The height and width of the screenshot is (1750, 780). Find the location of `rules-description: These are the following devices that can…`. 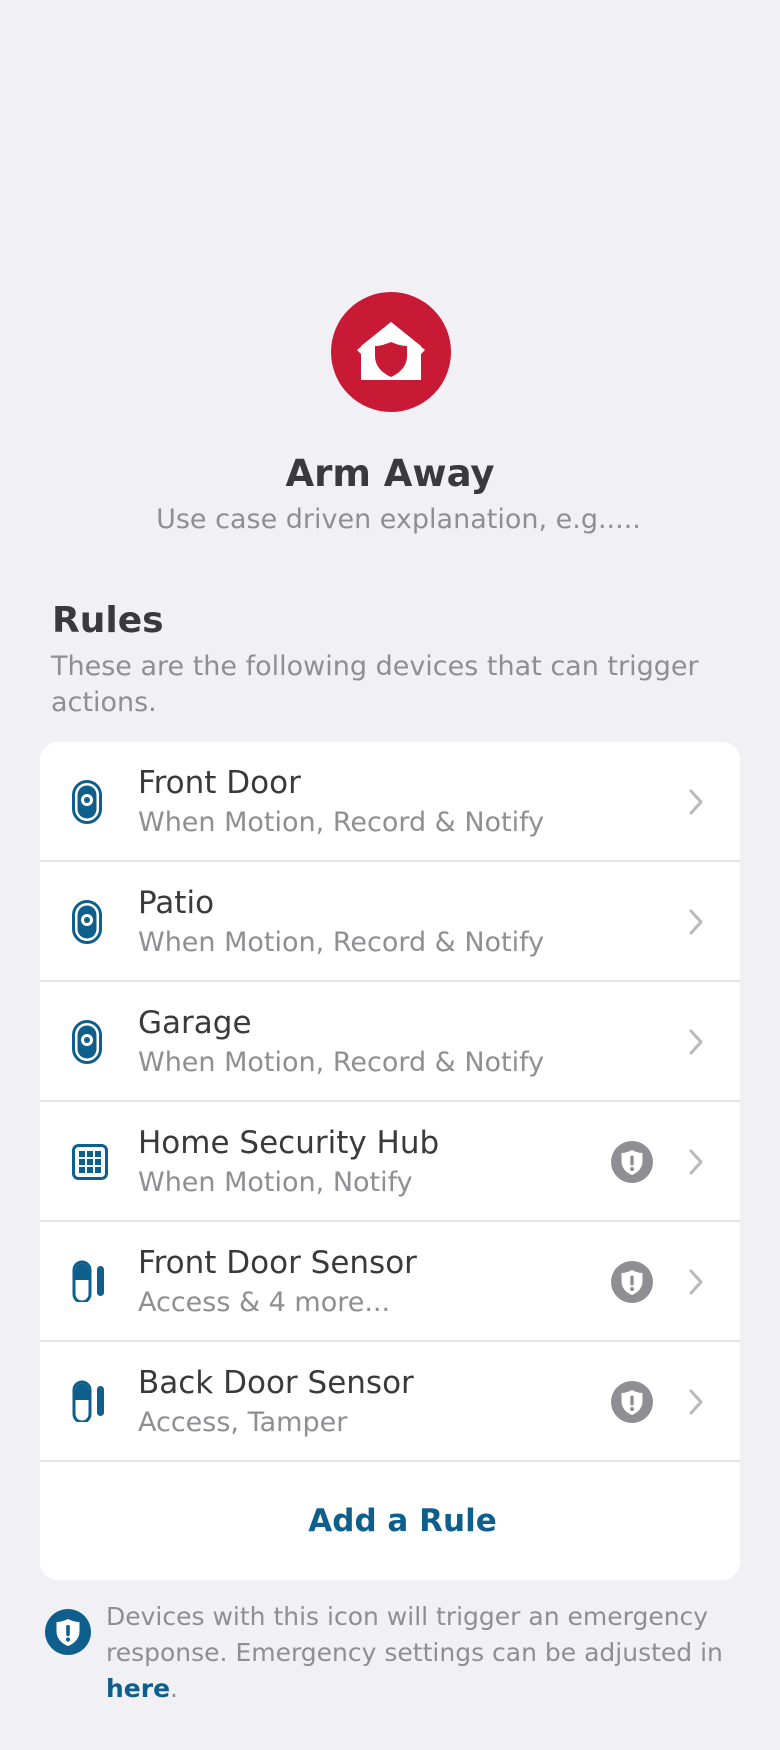

rules-description: These are the following devices that can… is located at coordinates (375, 684).